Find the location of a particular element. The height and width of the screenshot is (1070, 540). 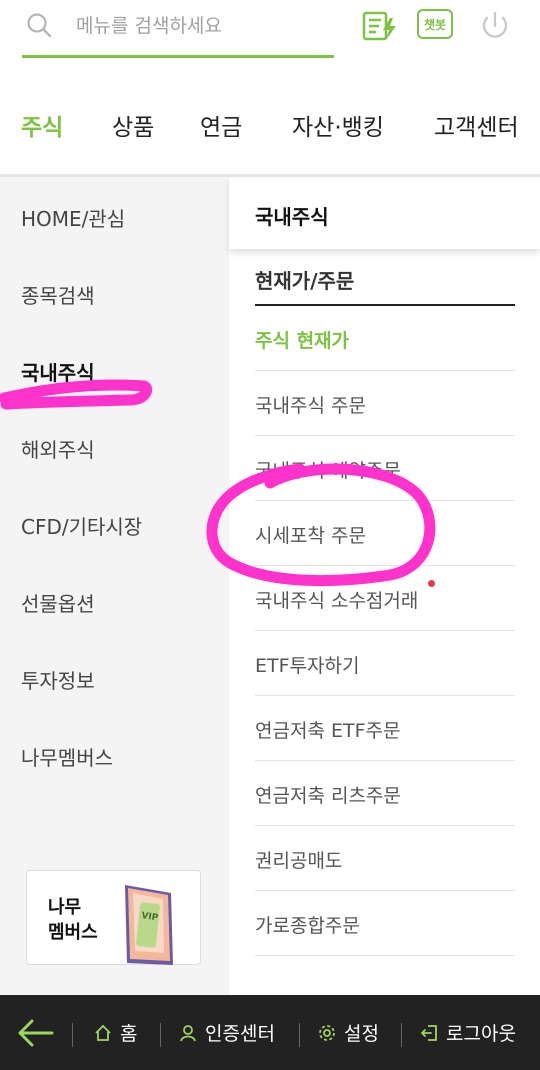

new-dot-icon is located at coordinates (431, 583).